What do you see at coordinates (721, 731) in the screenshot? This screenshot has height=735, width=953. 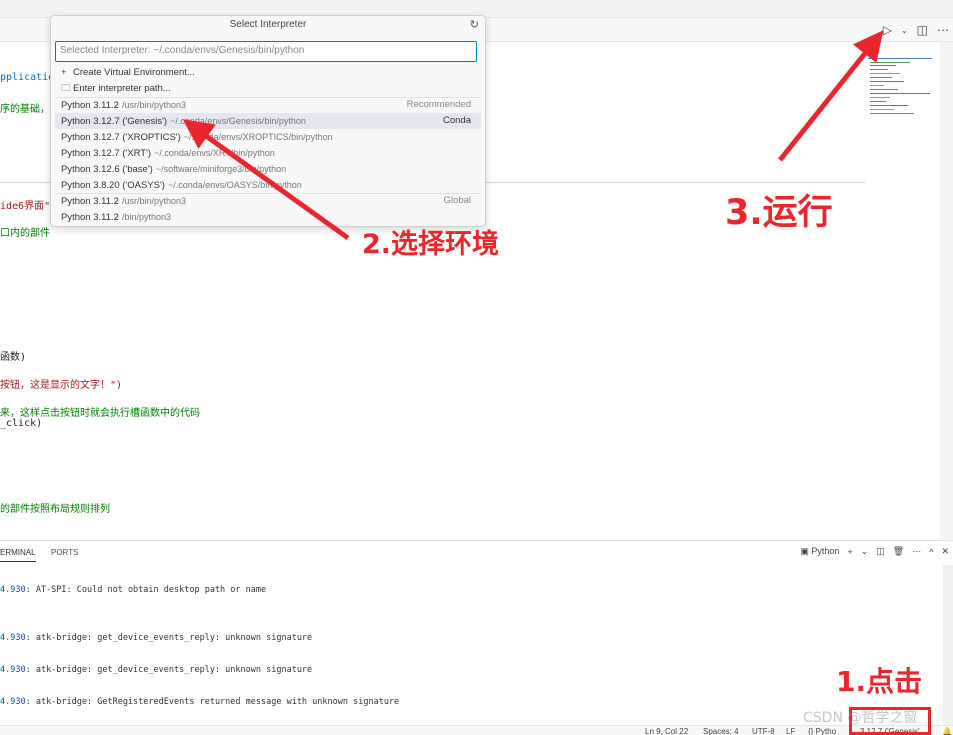 I see `indentation: Spaces: 4` at bounding box center [721, 731].